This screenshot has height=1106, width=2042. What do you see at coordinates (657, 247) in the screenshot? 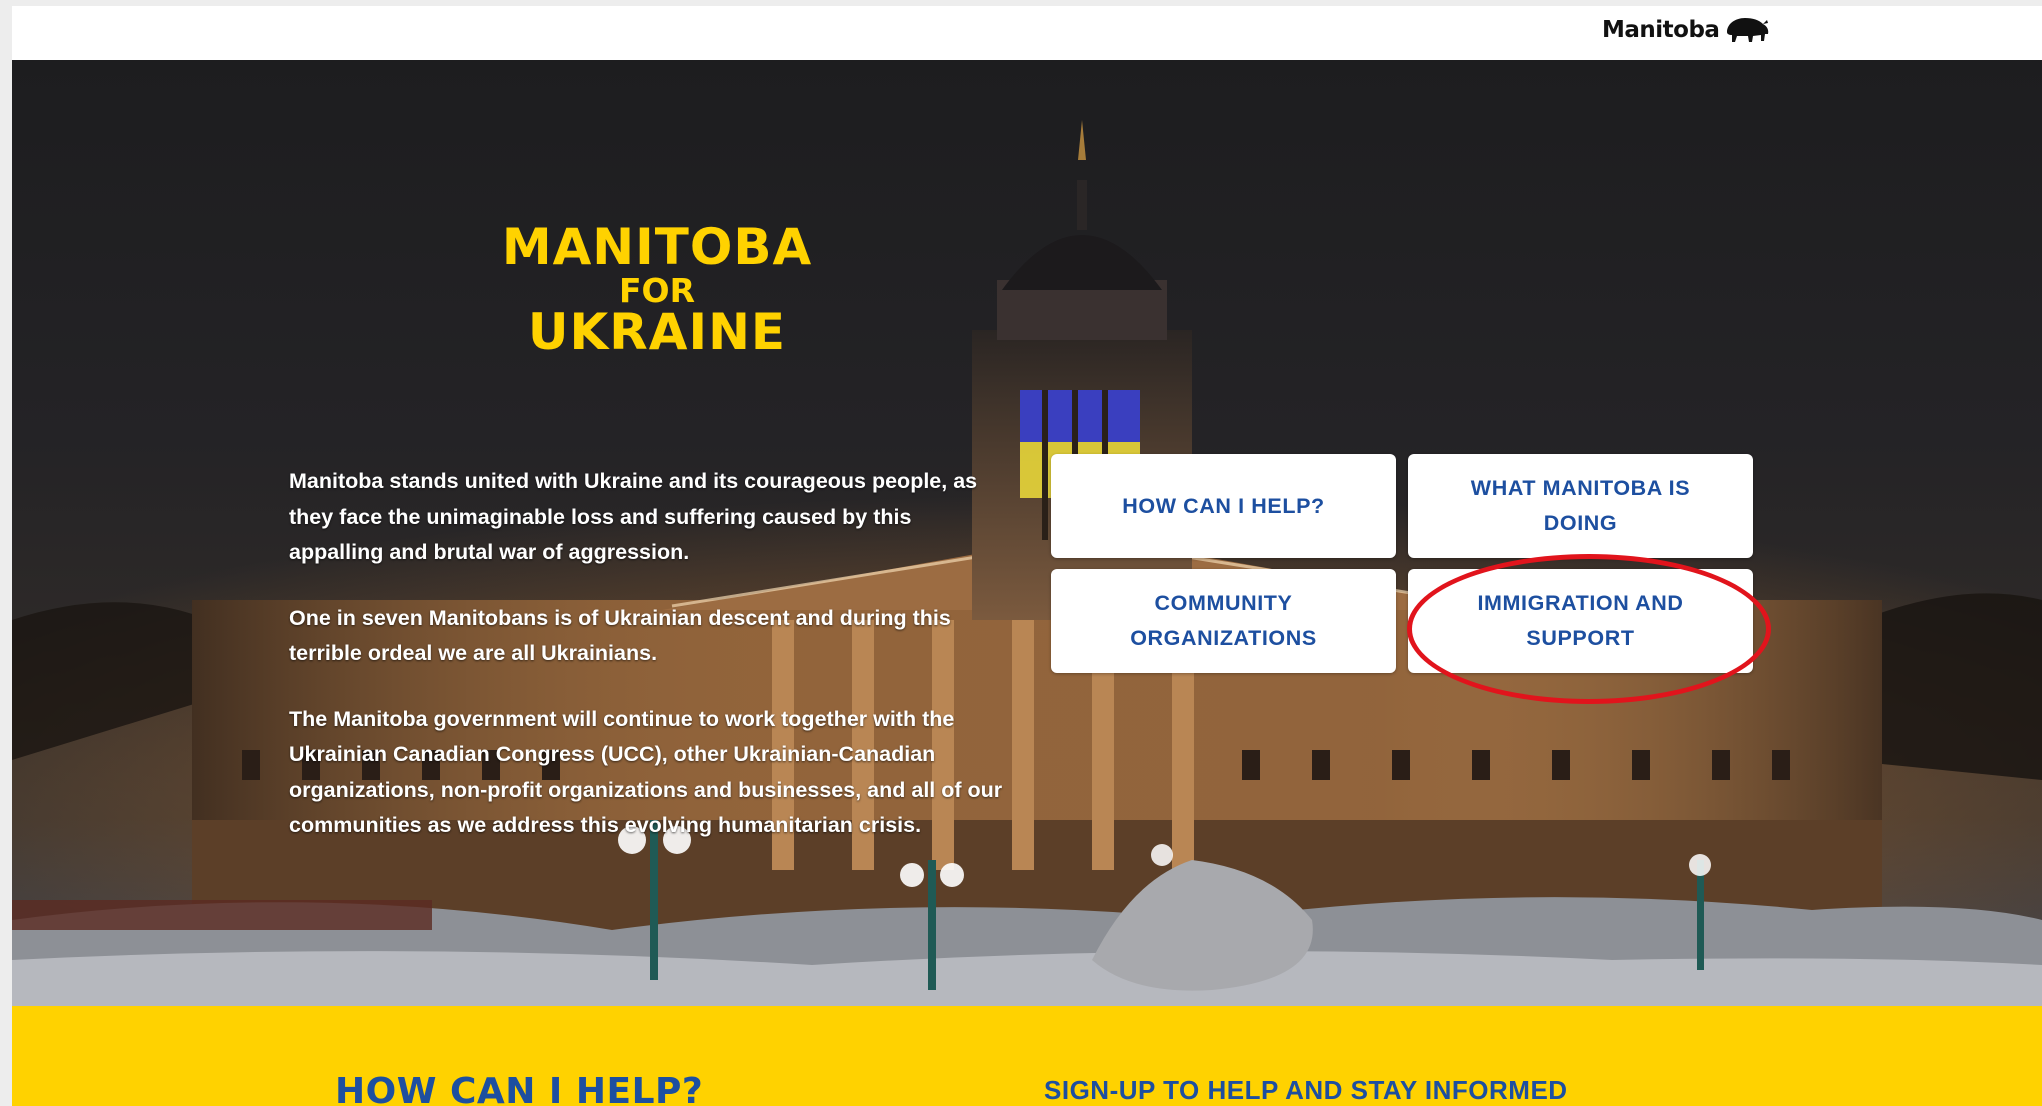
I see `title-line-1: MANITOBA` at bounding box center [657, 247].